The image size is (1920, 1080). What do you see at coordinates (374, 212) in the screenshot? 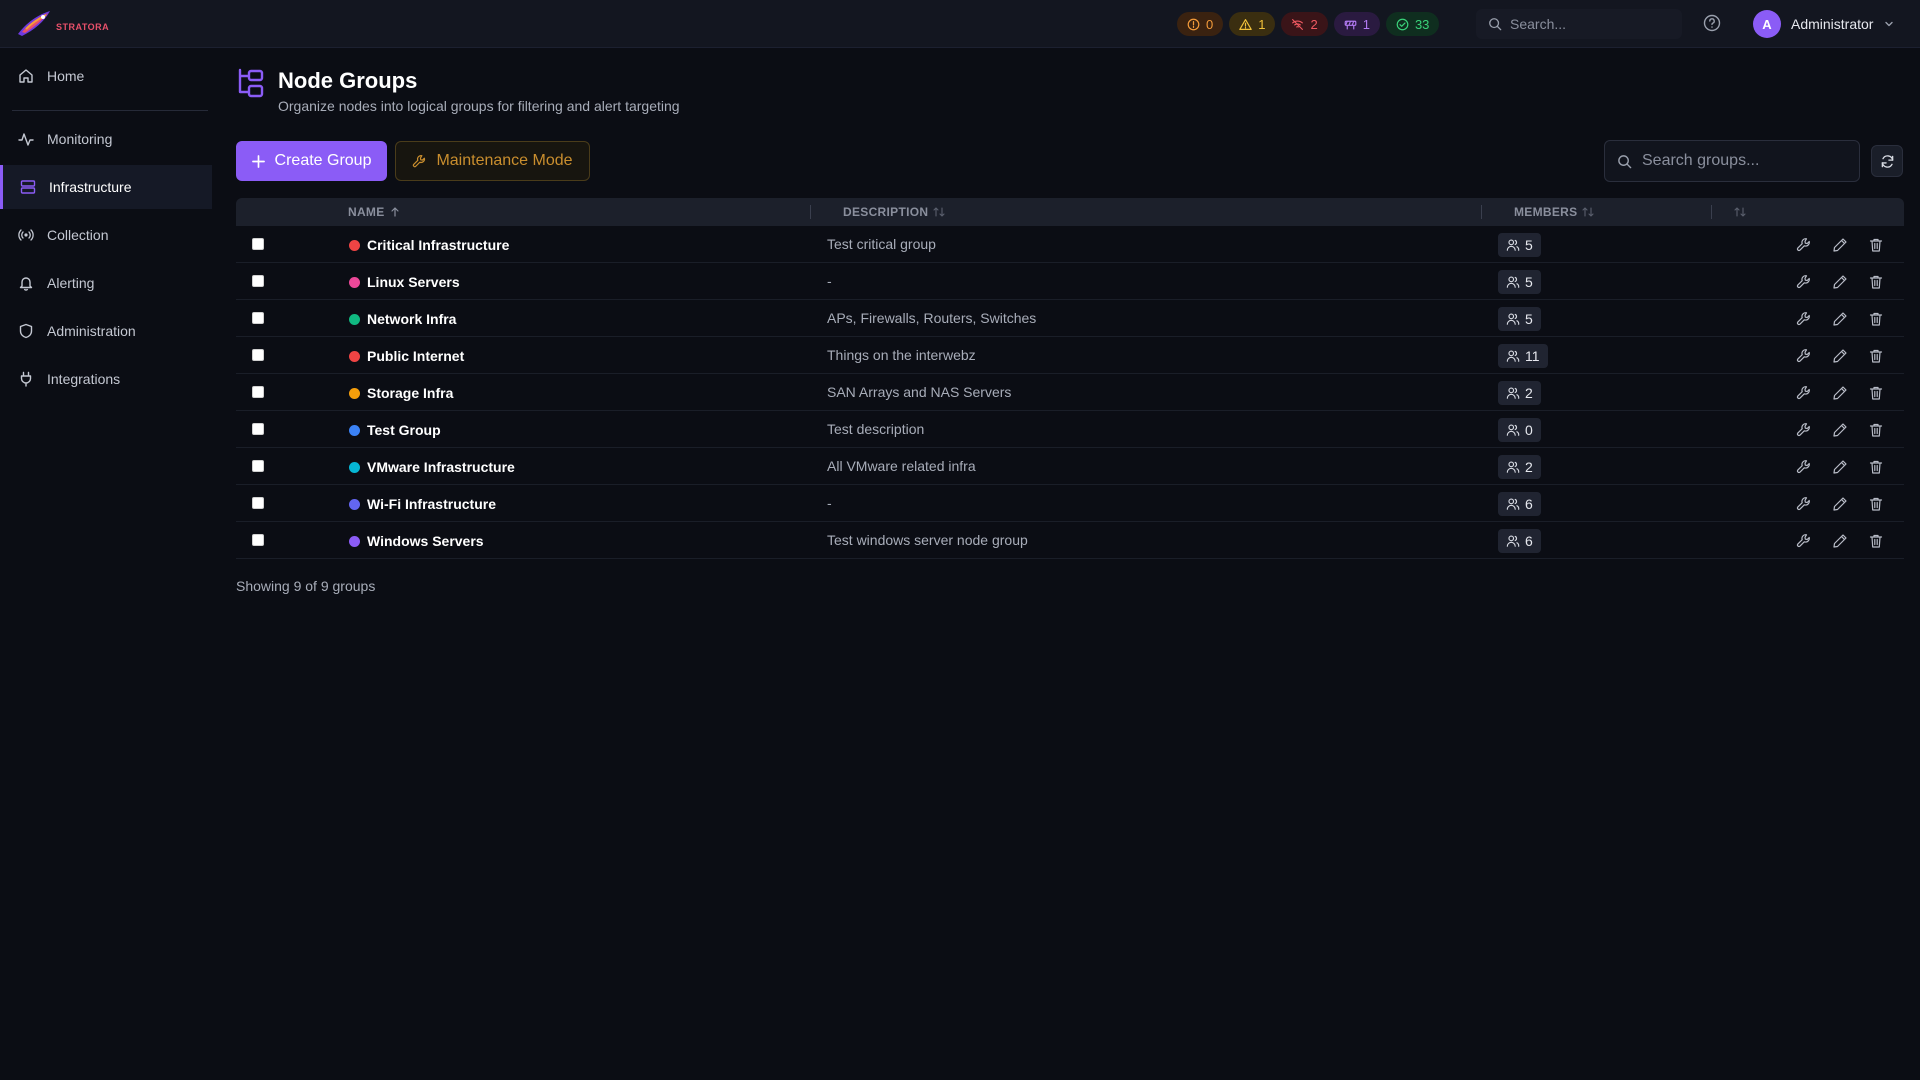
I see `column-header-name: NAME` at bounding box center [374, 212].